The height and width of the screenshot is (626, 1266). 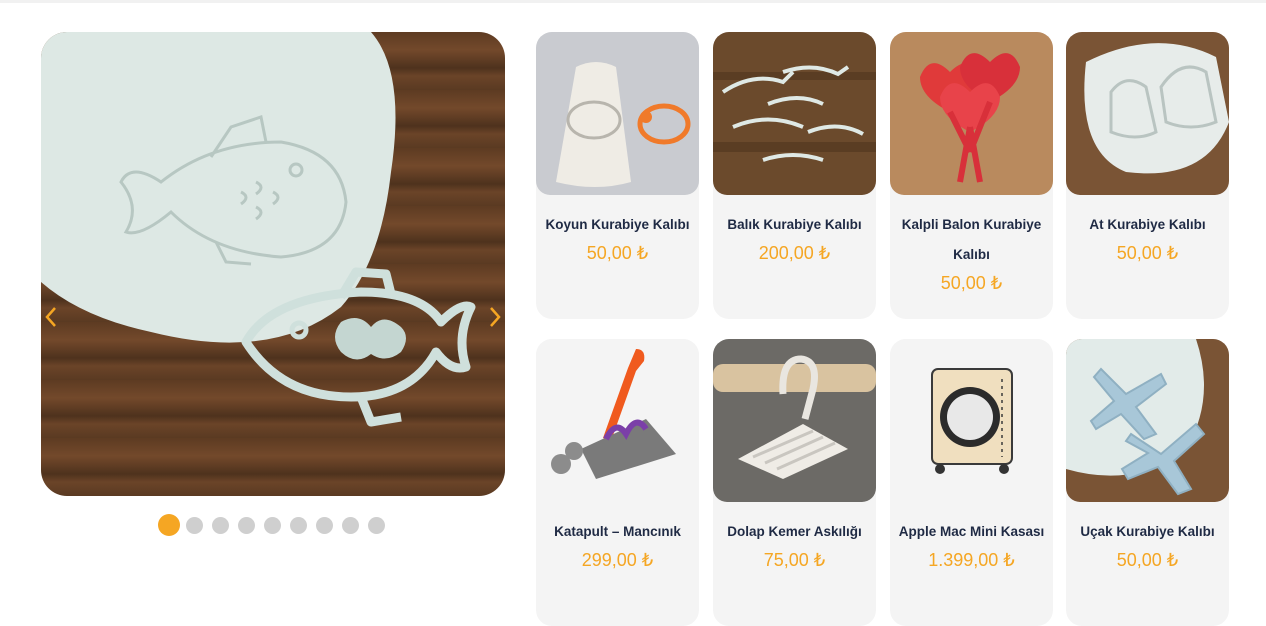 I want to click on product-image-airplane-cutter, so click(x=1147, y=420).